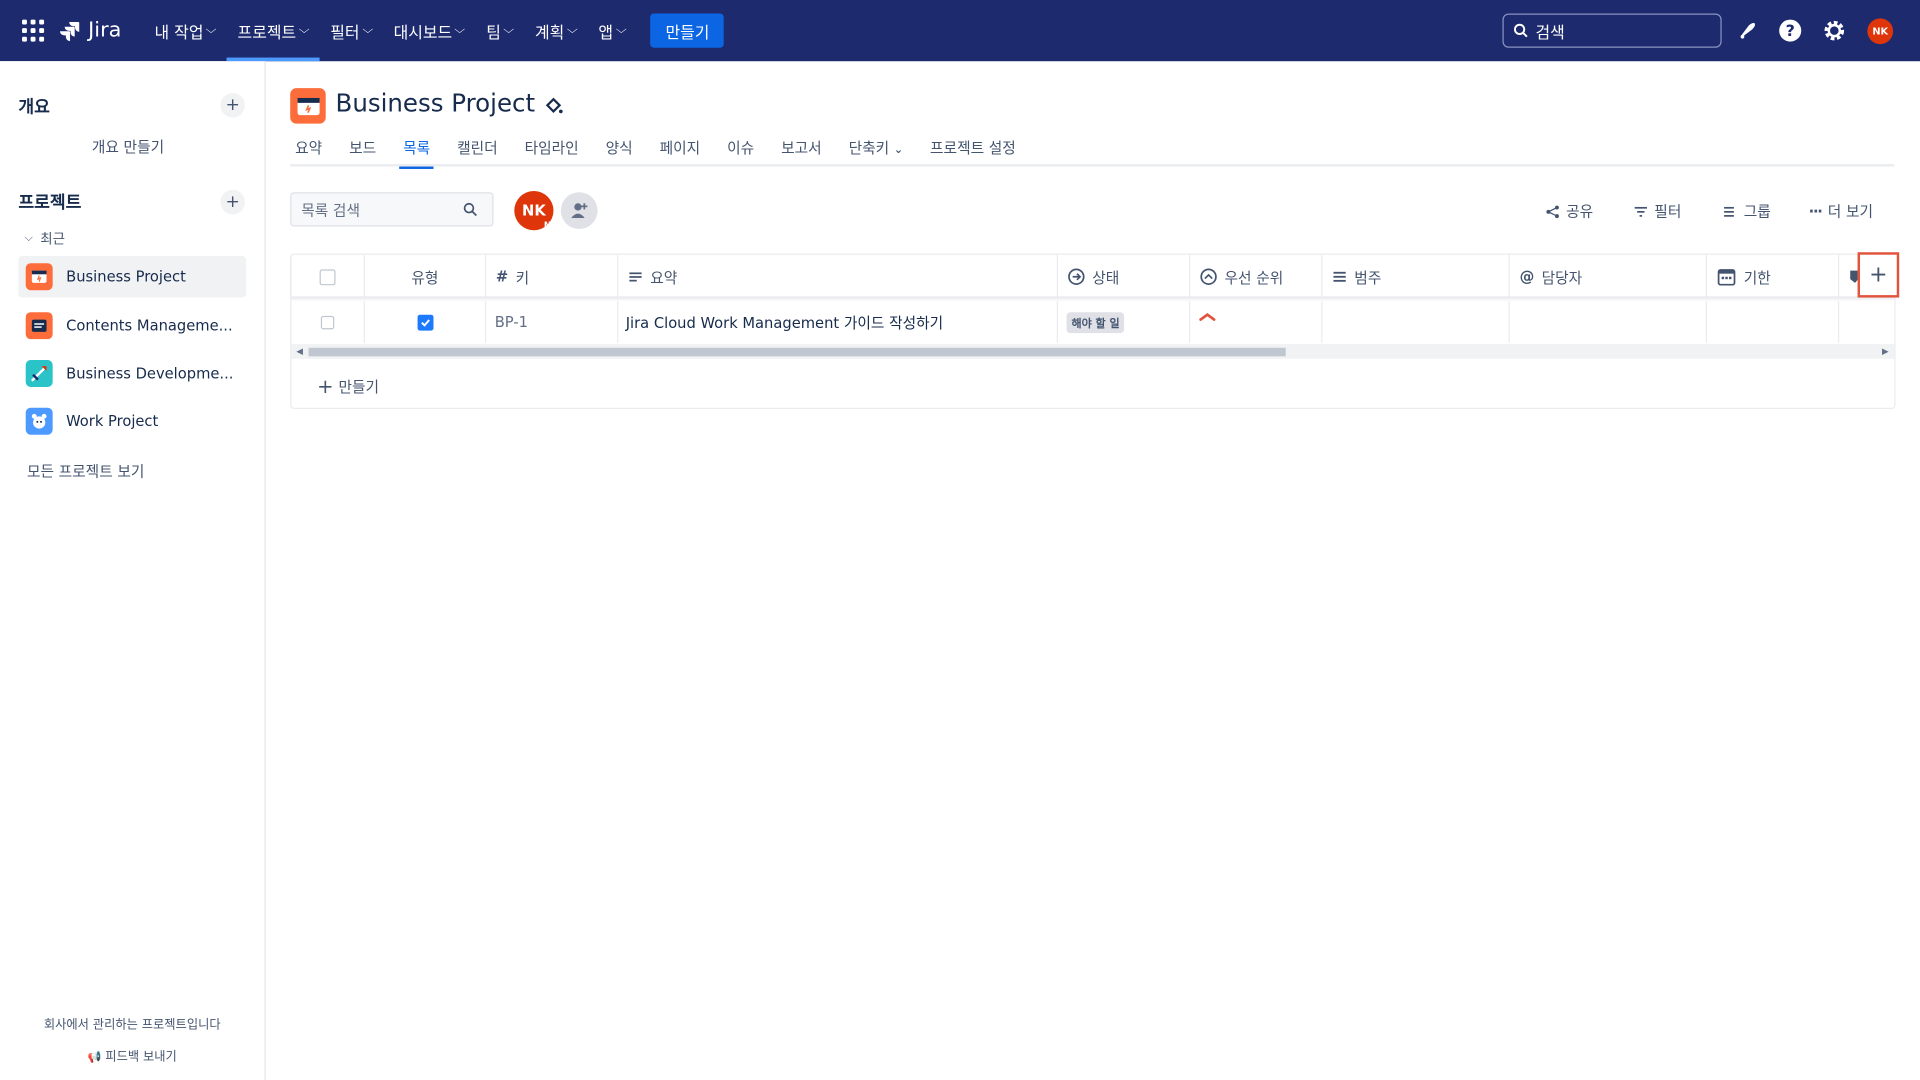 This screenshot has height=1080, width=1920. What do you see at coordinates (308, 149) in the screenshot?
I see `tab-summary: 요약` at bounding box center [308, 149].